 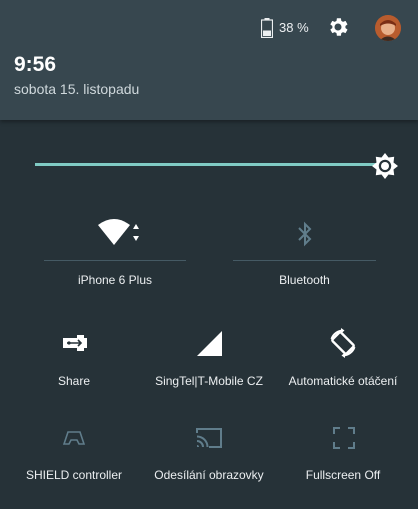 What do you see at coordinates (209, 475) in the screenshot?
I see `cast-screen-tile-label: Odesílání obrazovky` at bounding box center [209, 475].